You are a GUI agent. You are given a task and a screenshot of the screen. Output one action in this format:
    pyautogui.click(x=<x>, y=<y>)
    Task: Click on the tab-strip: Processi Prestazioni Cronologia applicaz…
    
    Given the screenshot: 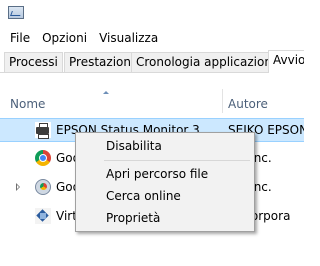 What is the action you would take?
    pyautogui.click(x=152, y=61)
    